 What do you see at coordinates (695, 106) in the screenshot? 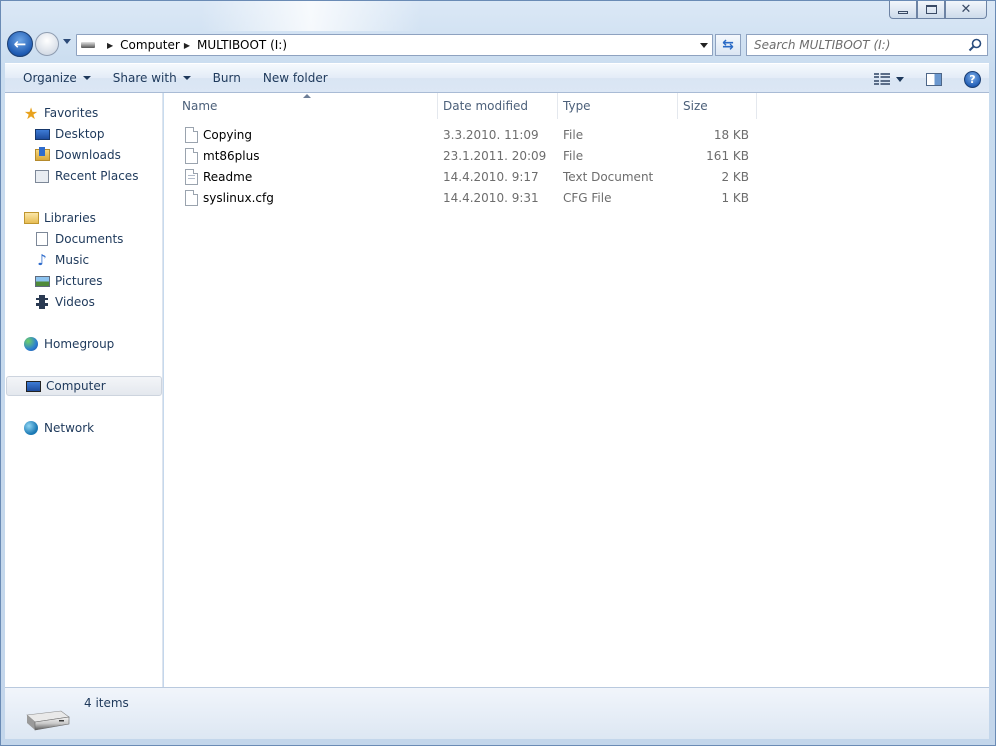
I see `column-size-label: Size` at bounding box center [695, 106].